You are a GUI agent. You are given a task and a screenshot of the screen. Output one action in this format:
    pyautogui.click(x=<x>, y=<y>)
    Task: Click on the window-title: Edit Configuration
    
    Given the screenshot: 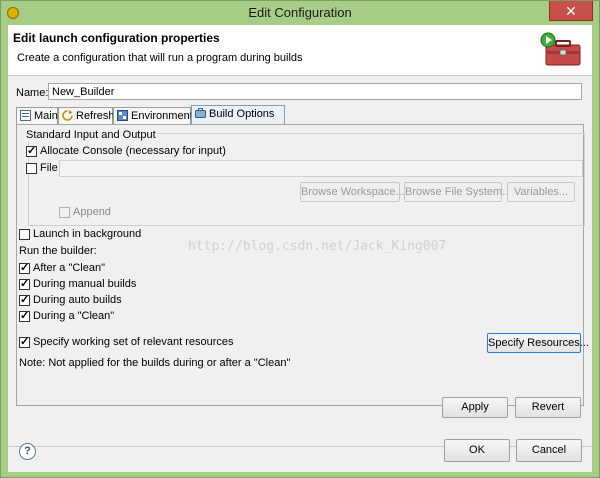 What is the action you would take?
    pyautogui.click(x=300, y=12)
    